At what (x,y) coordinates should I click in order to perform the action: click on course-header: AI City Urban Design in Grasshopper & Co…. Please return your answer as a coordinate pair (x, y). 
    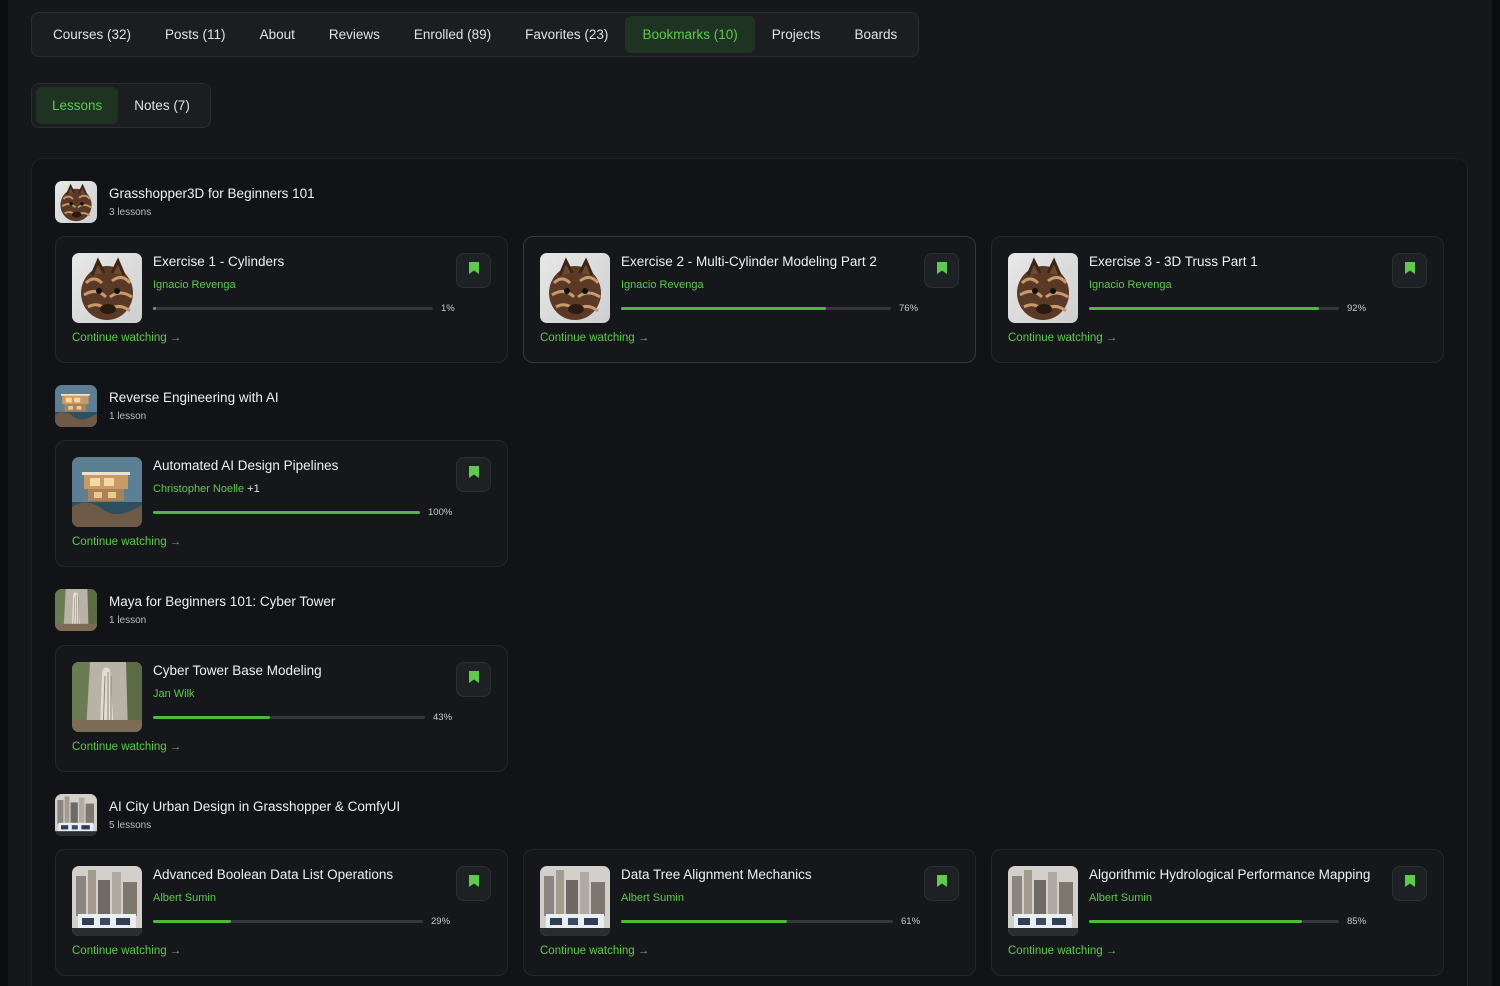
    Looking at the image, I should click on (227, 815).